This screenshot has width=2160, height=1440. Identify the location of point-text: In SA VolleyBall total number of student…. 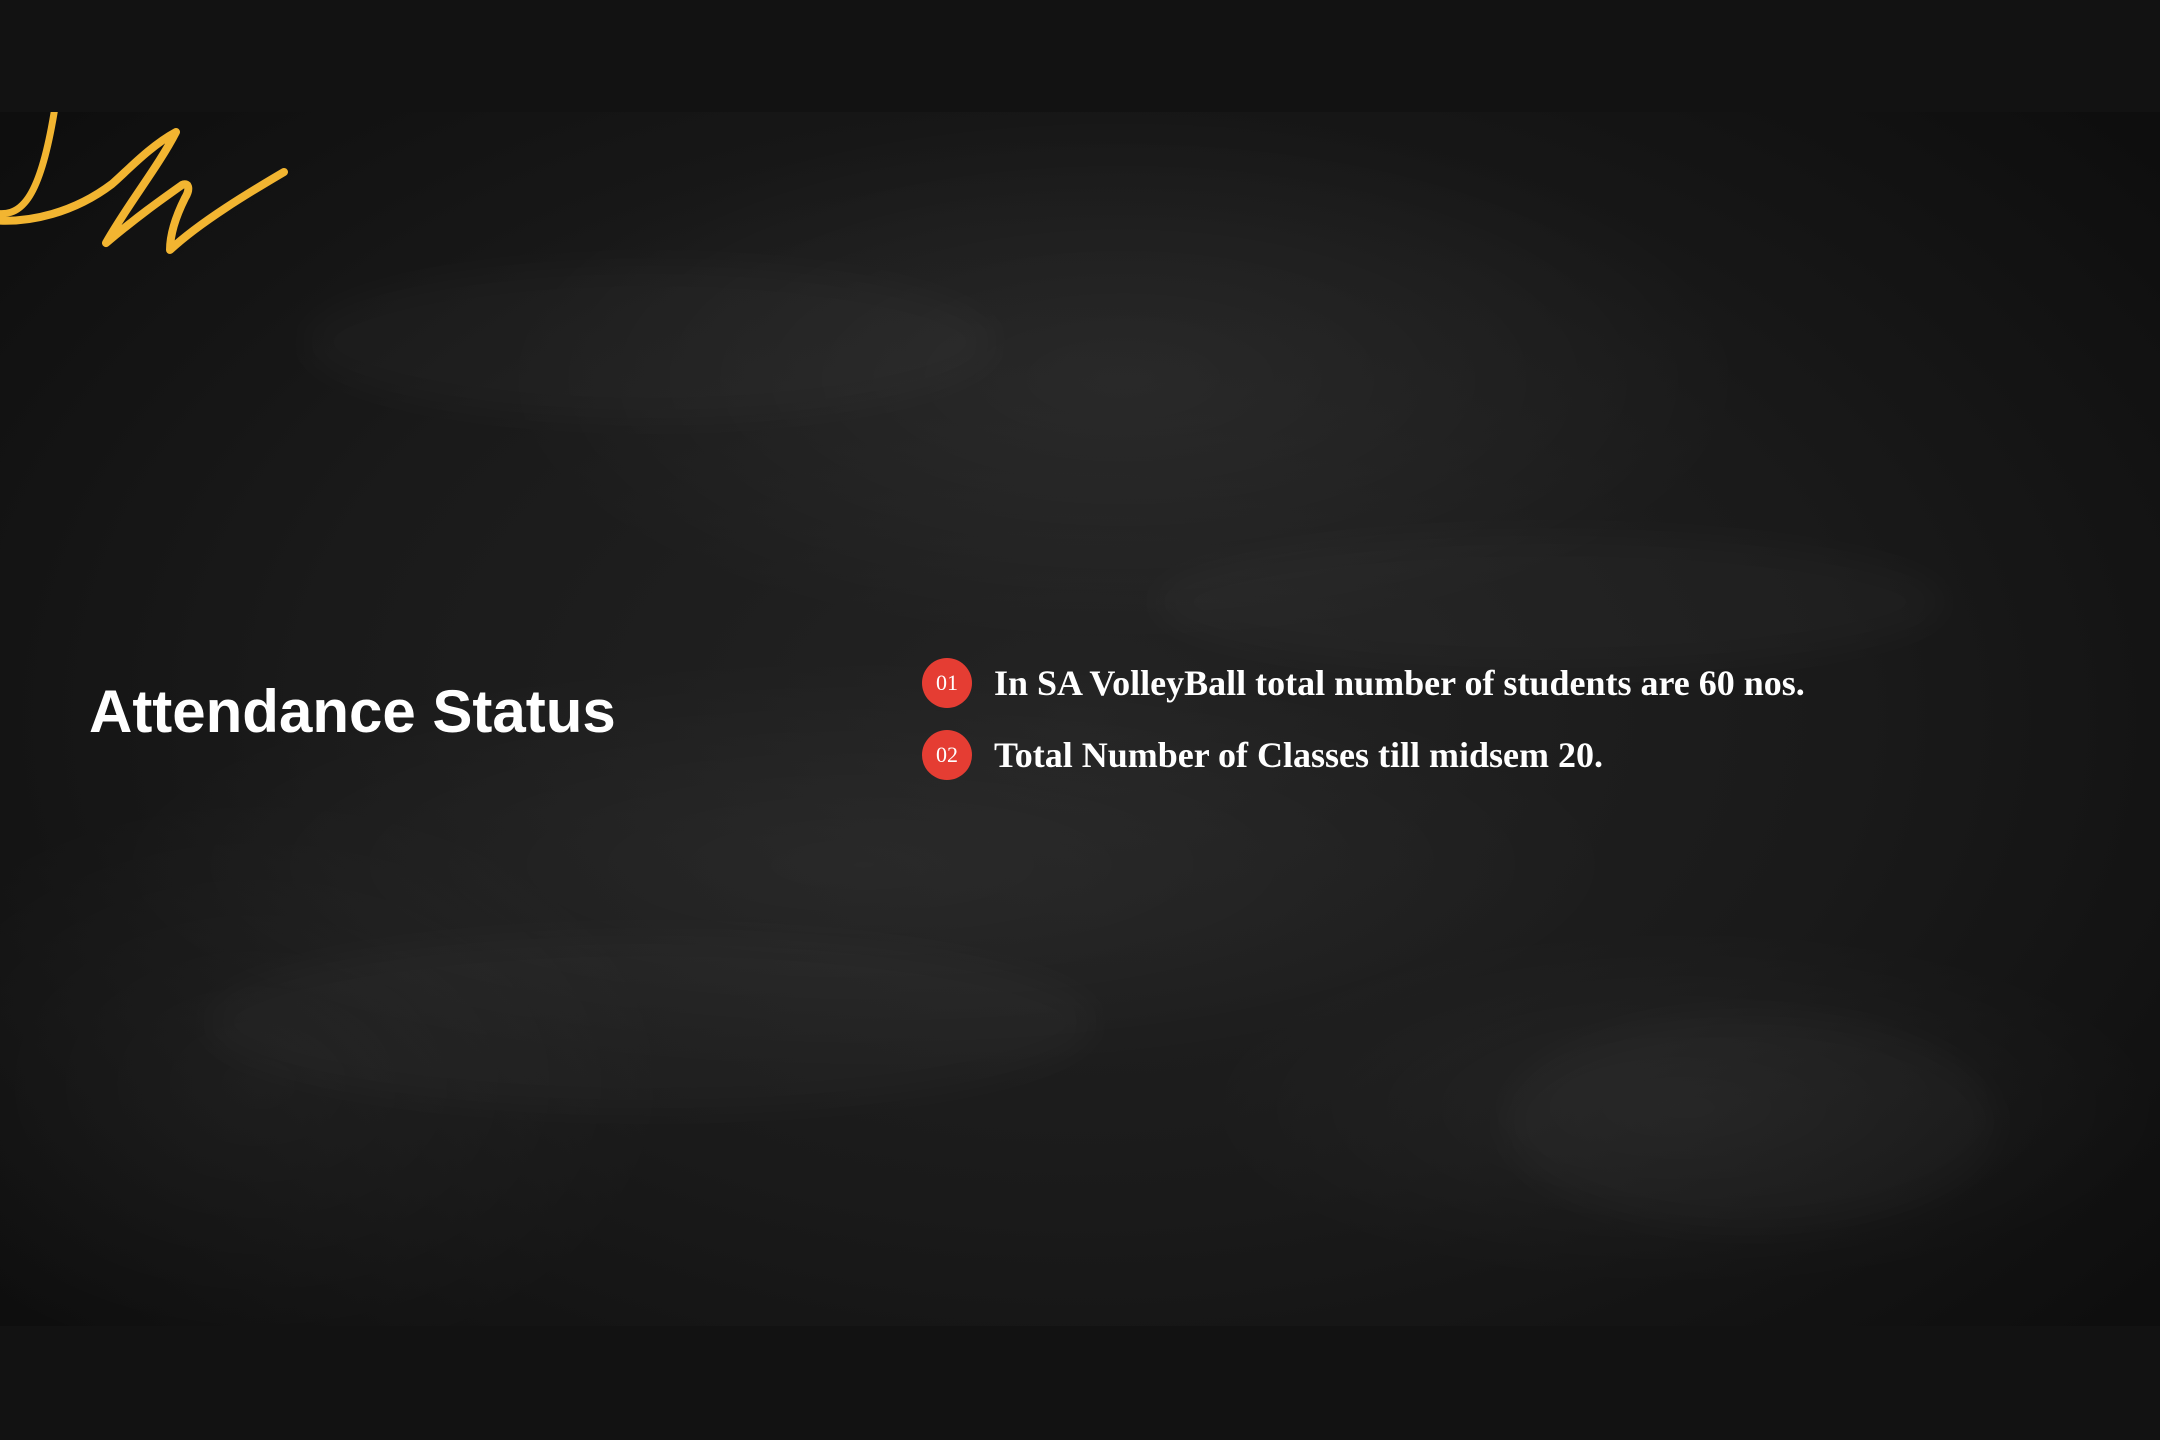
(1399, 683).